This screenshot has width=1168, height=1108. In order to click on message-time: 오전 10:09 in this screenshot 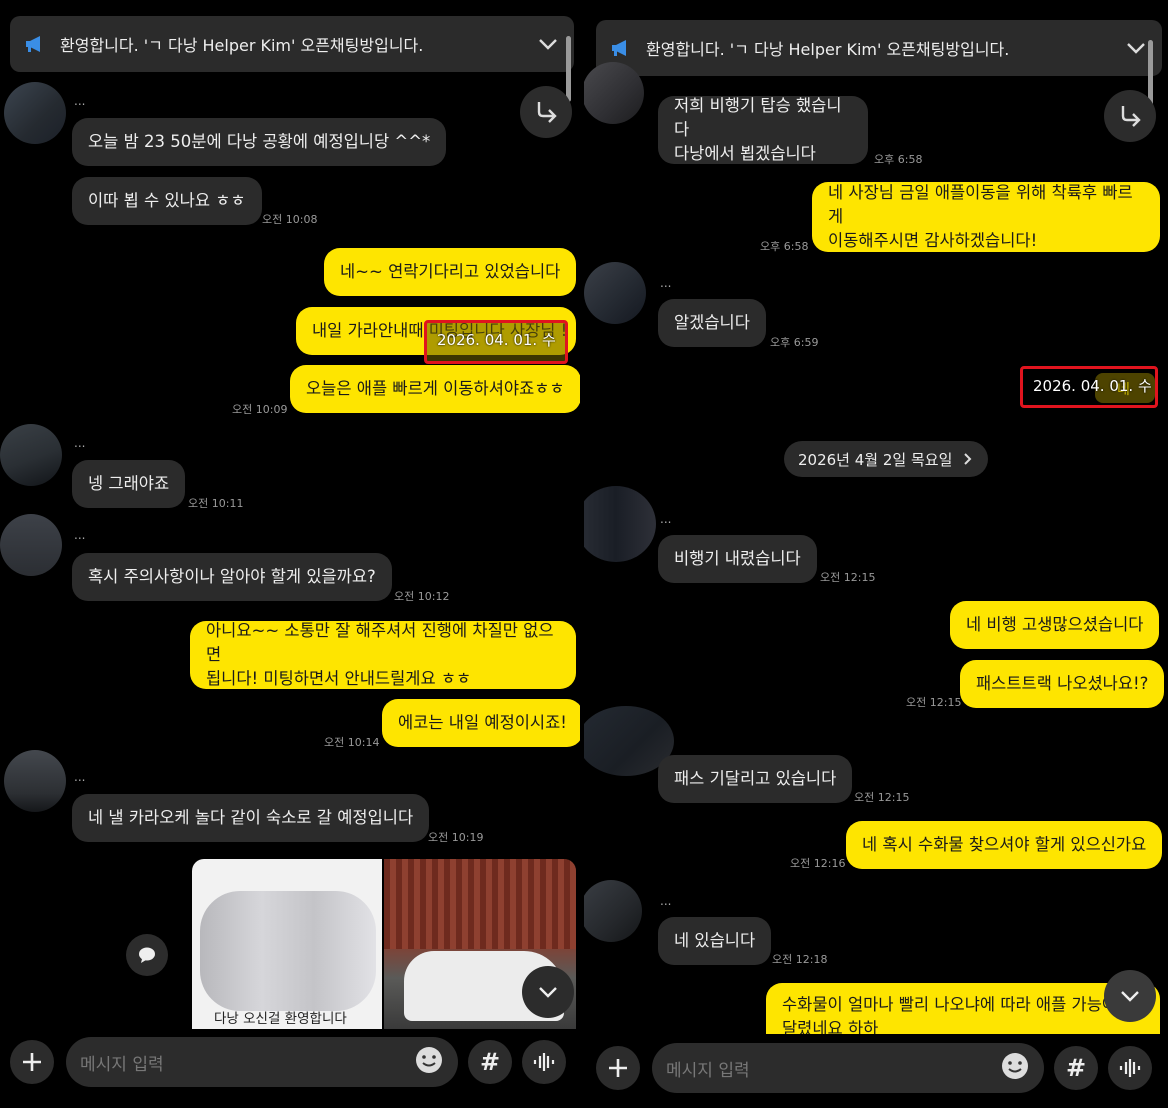, I will do `click(260, 409)`.